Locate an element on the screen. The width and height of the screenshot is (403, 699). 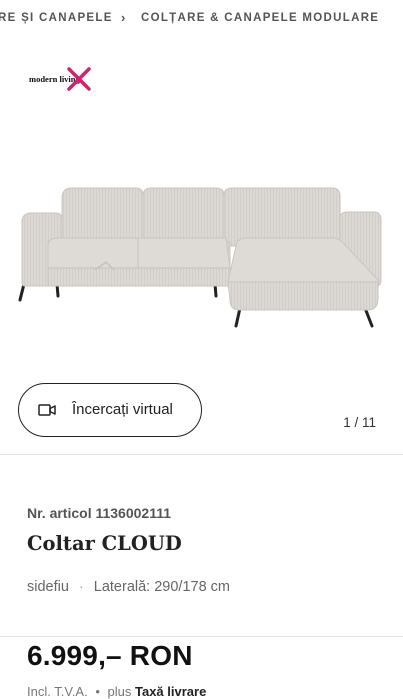
product-price: 6.999,– RON is located at coordinates (110, 655).